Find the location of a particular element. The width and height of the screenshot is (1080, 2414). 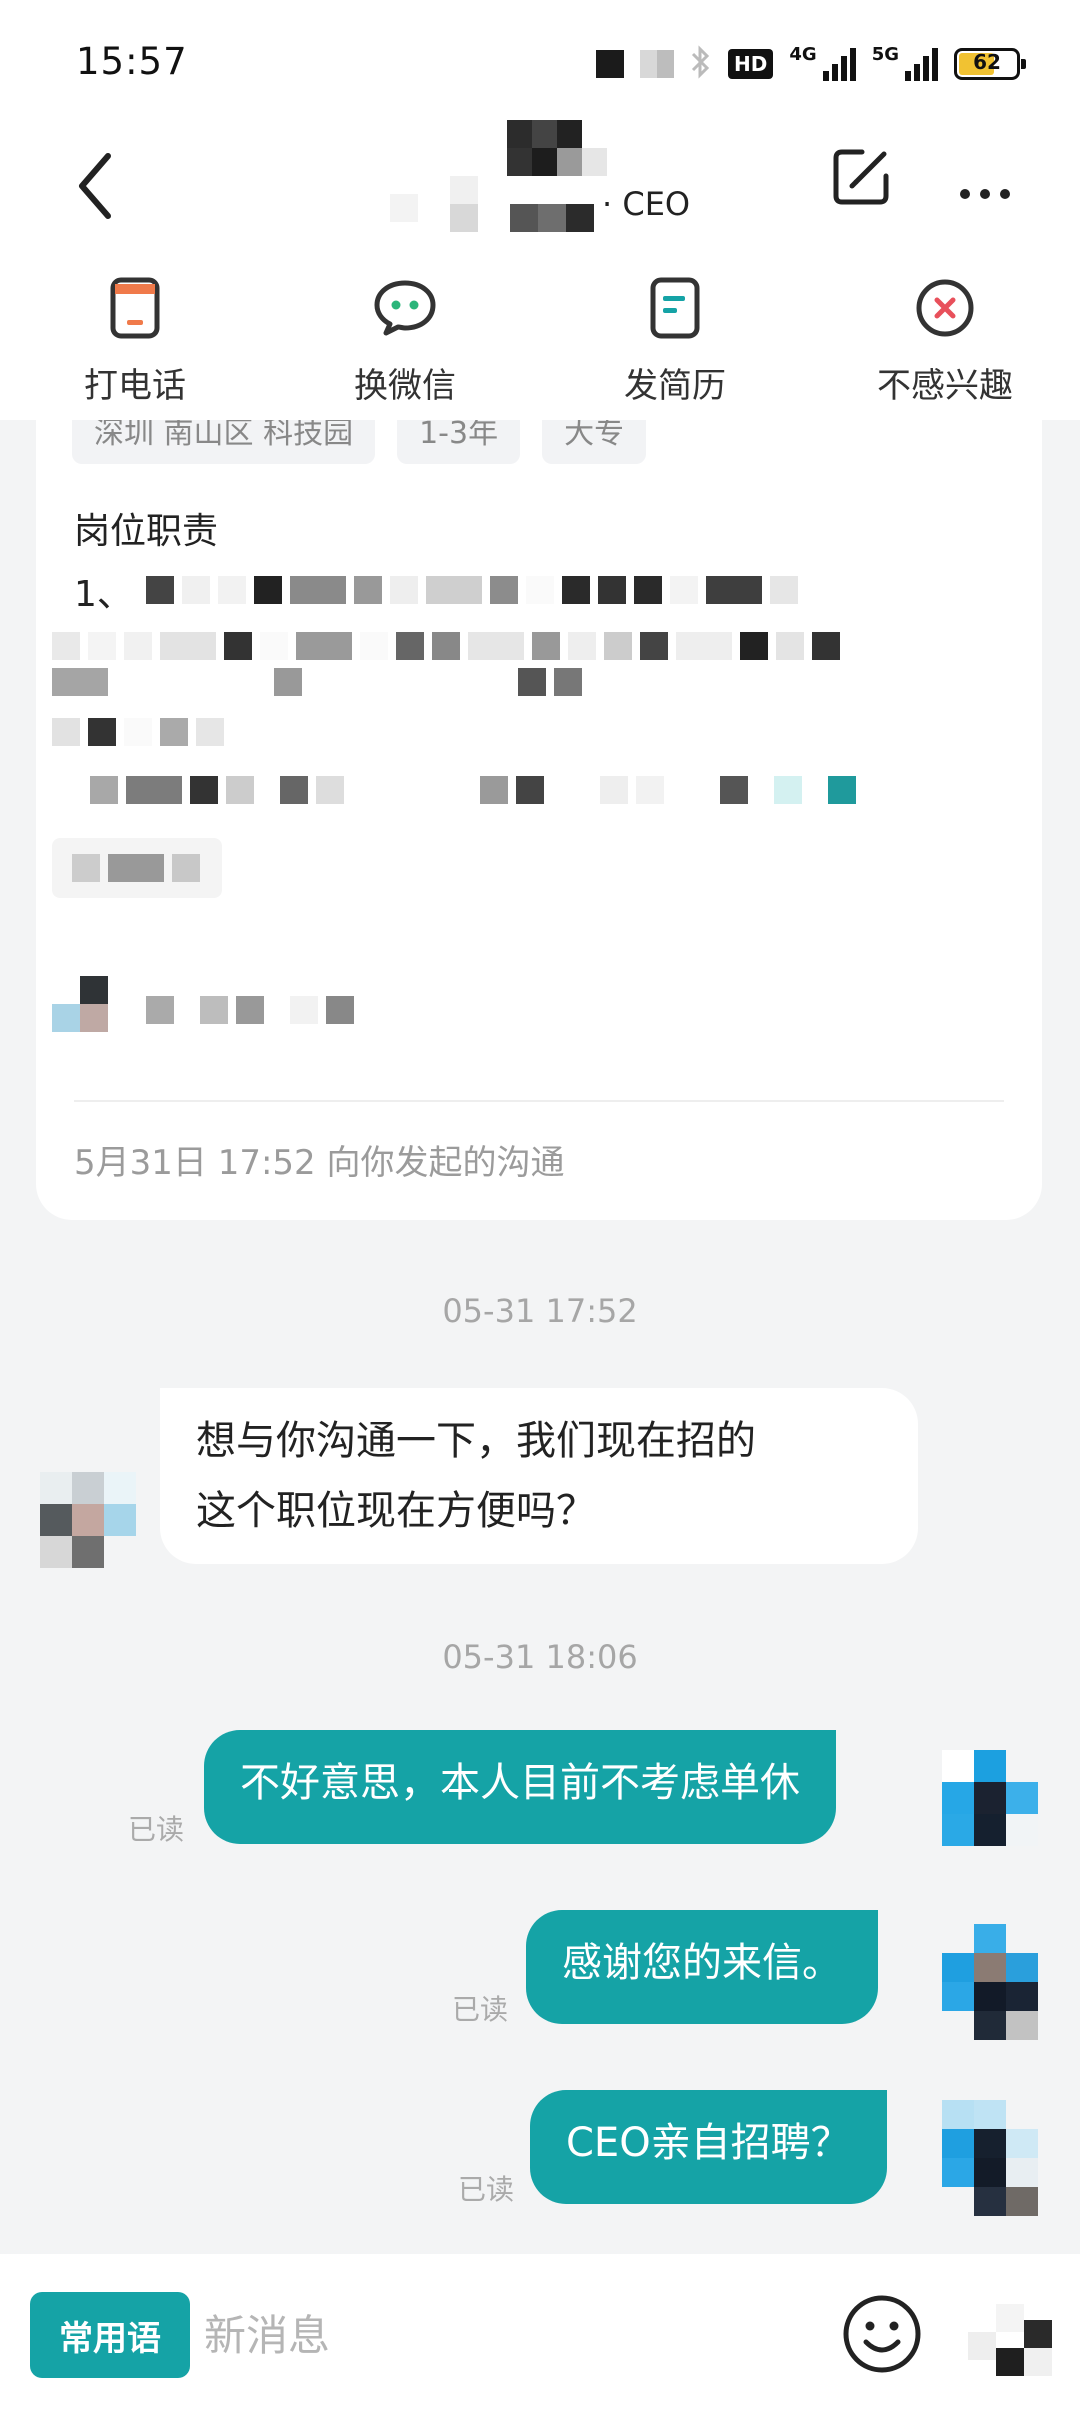

message-text: 这个职位现在方便吗？ is located at coordinates (396, 1511).